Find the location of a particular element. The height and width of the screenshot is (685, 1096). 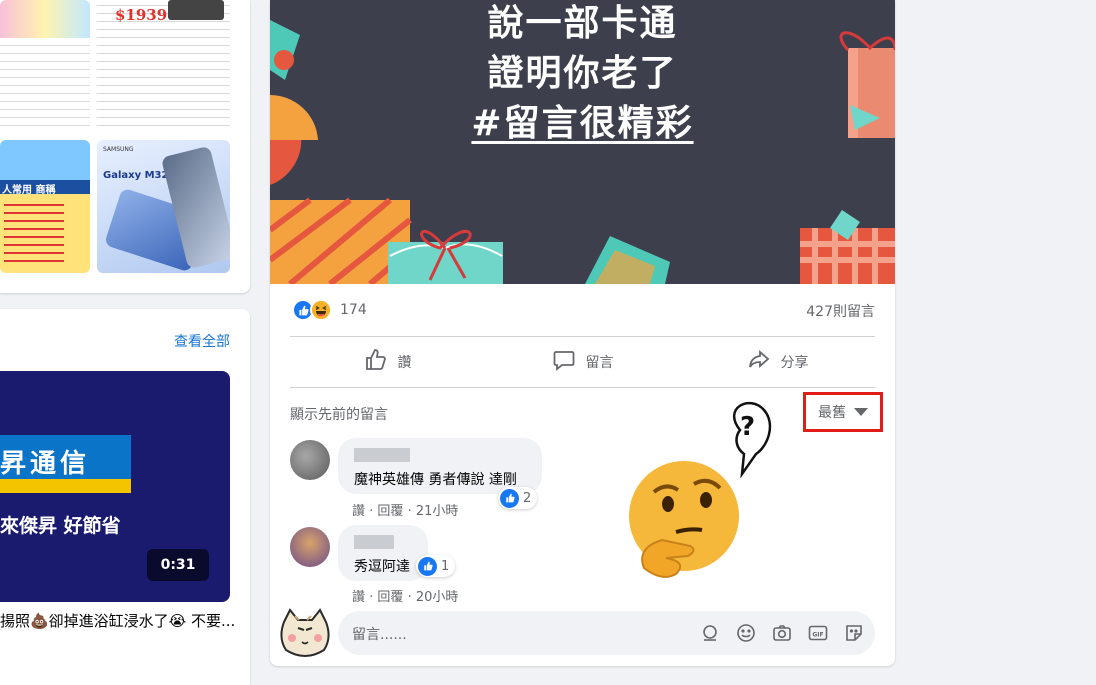

like-button: 讚 is located at coordinates (387, 362).